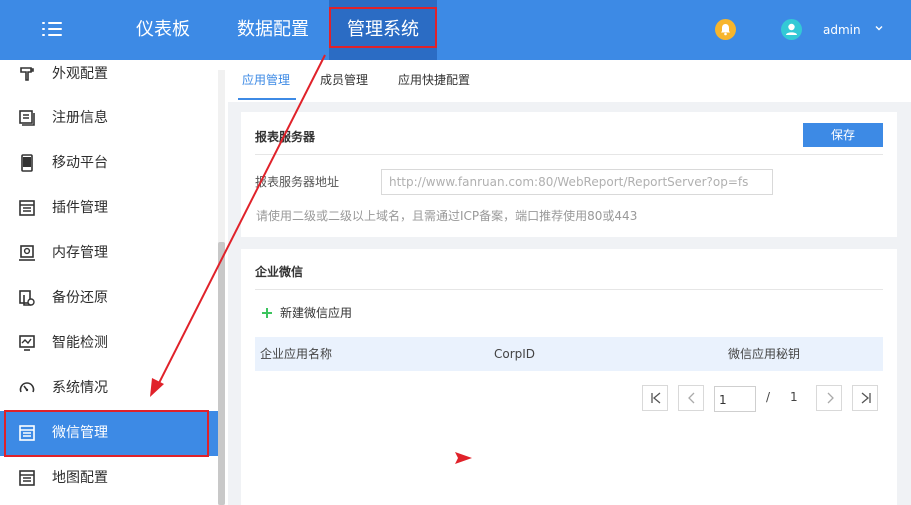 The image size is (911, 505). I want to click on sidebar-item-smart-check: 智能检测, so click(109, 343).